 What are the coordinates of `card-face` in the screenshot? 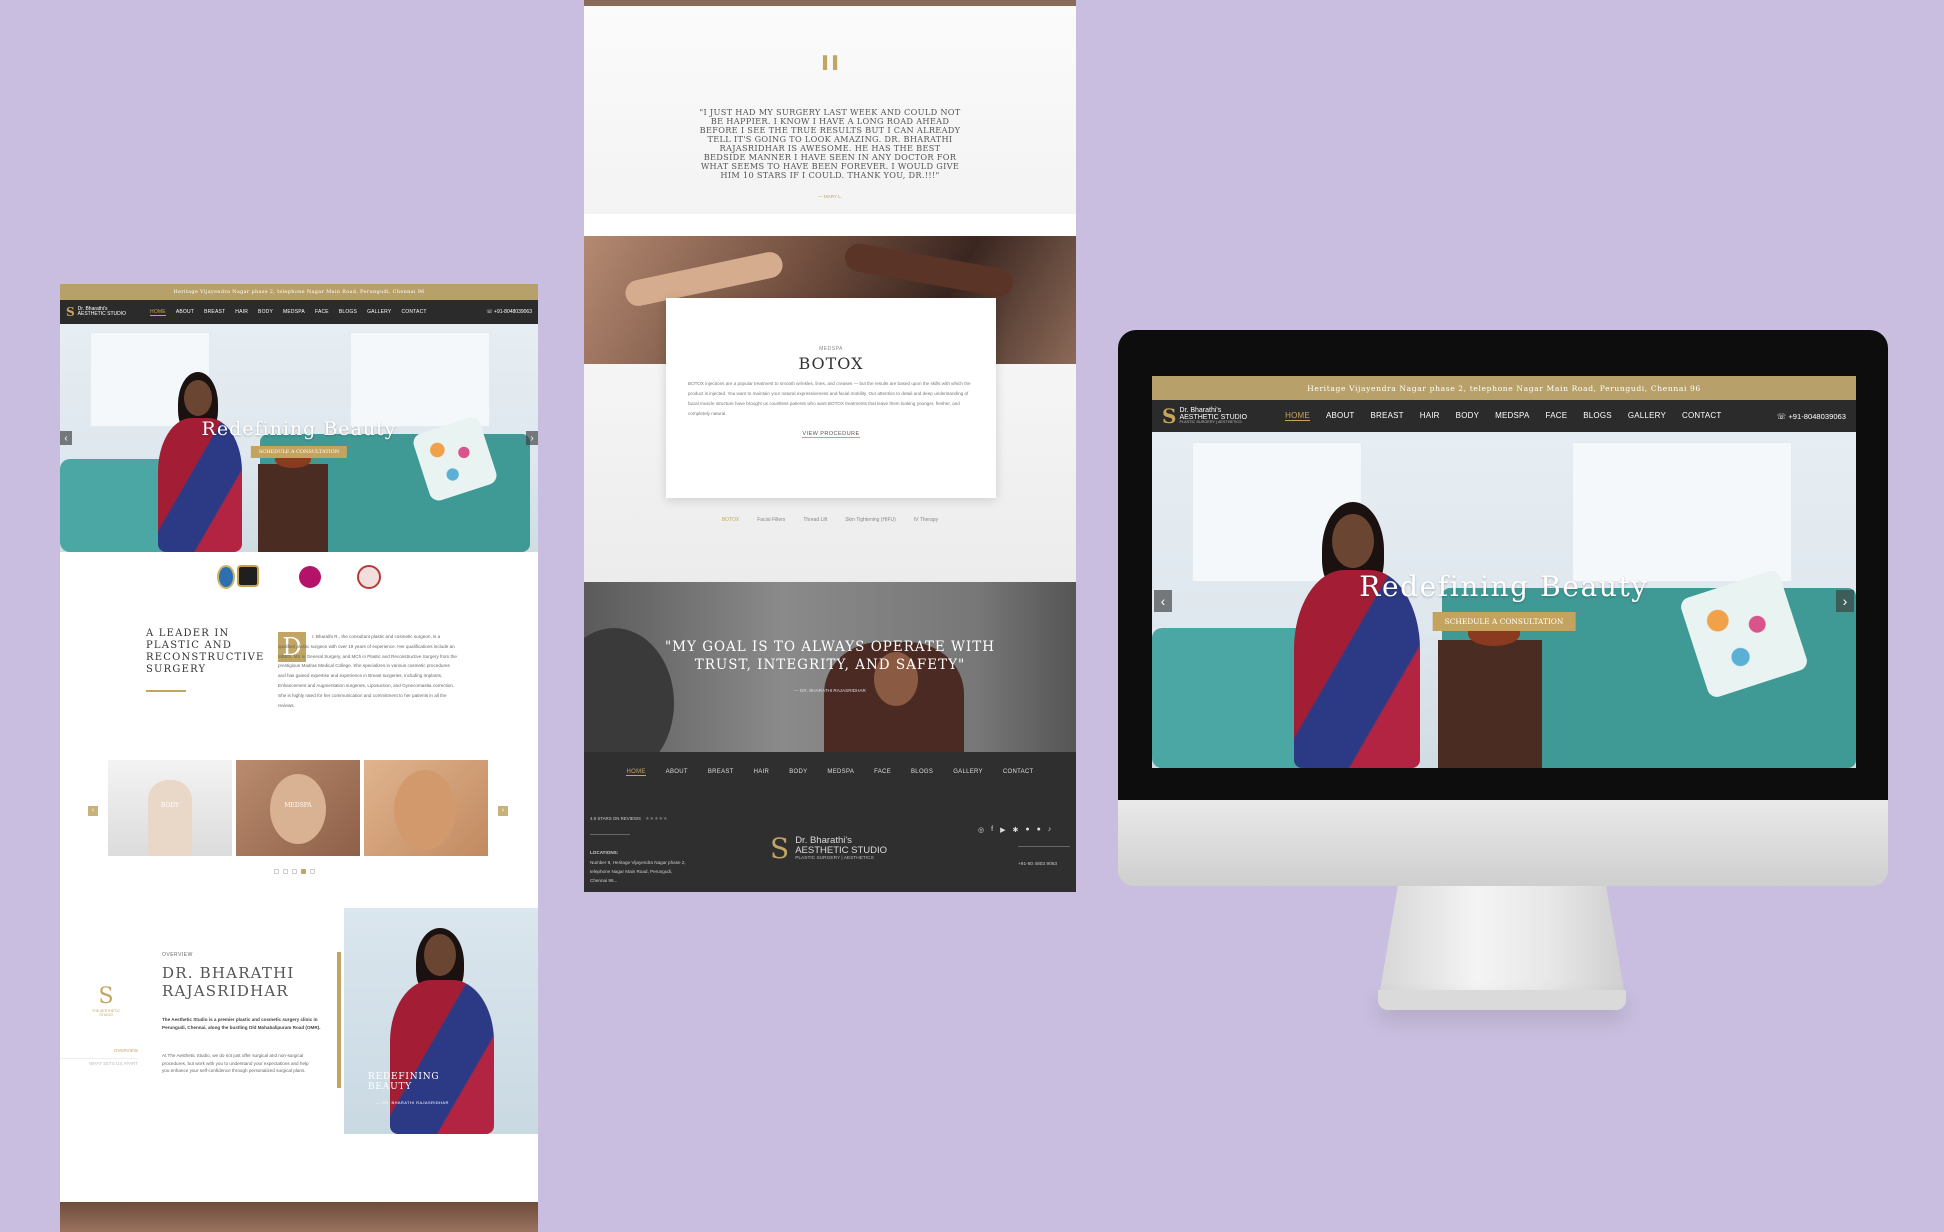 It's located at (426, 808).